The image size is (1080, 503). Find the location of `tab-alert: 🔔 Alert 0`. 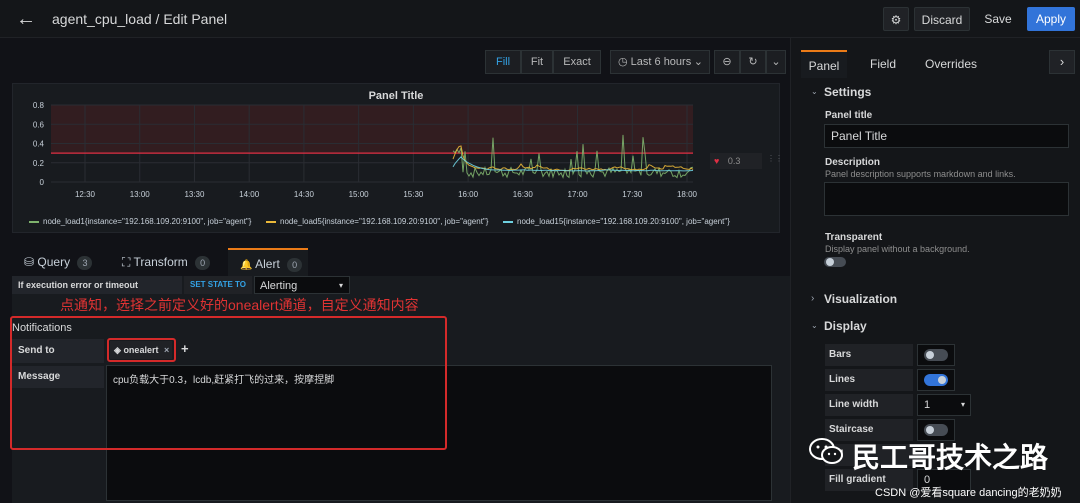

tab-alert: 🔔 Alert 0 is located at coordinates (268, 262).